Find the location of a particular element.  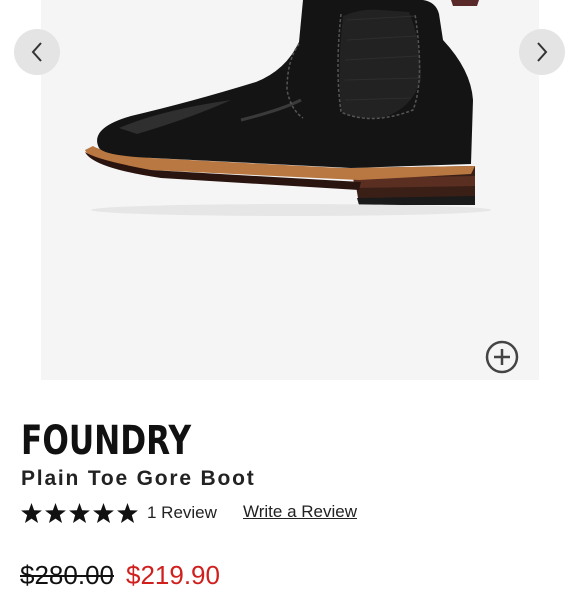

original-price: $280.00 is located at coordinates (67, 575).